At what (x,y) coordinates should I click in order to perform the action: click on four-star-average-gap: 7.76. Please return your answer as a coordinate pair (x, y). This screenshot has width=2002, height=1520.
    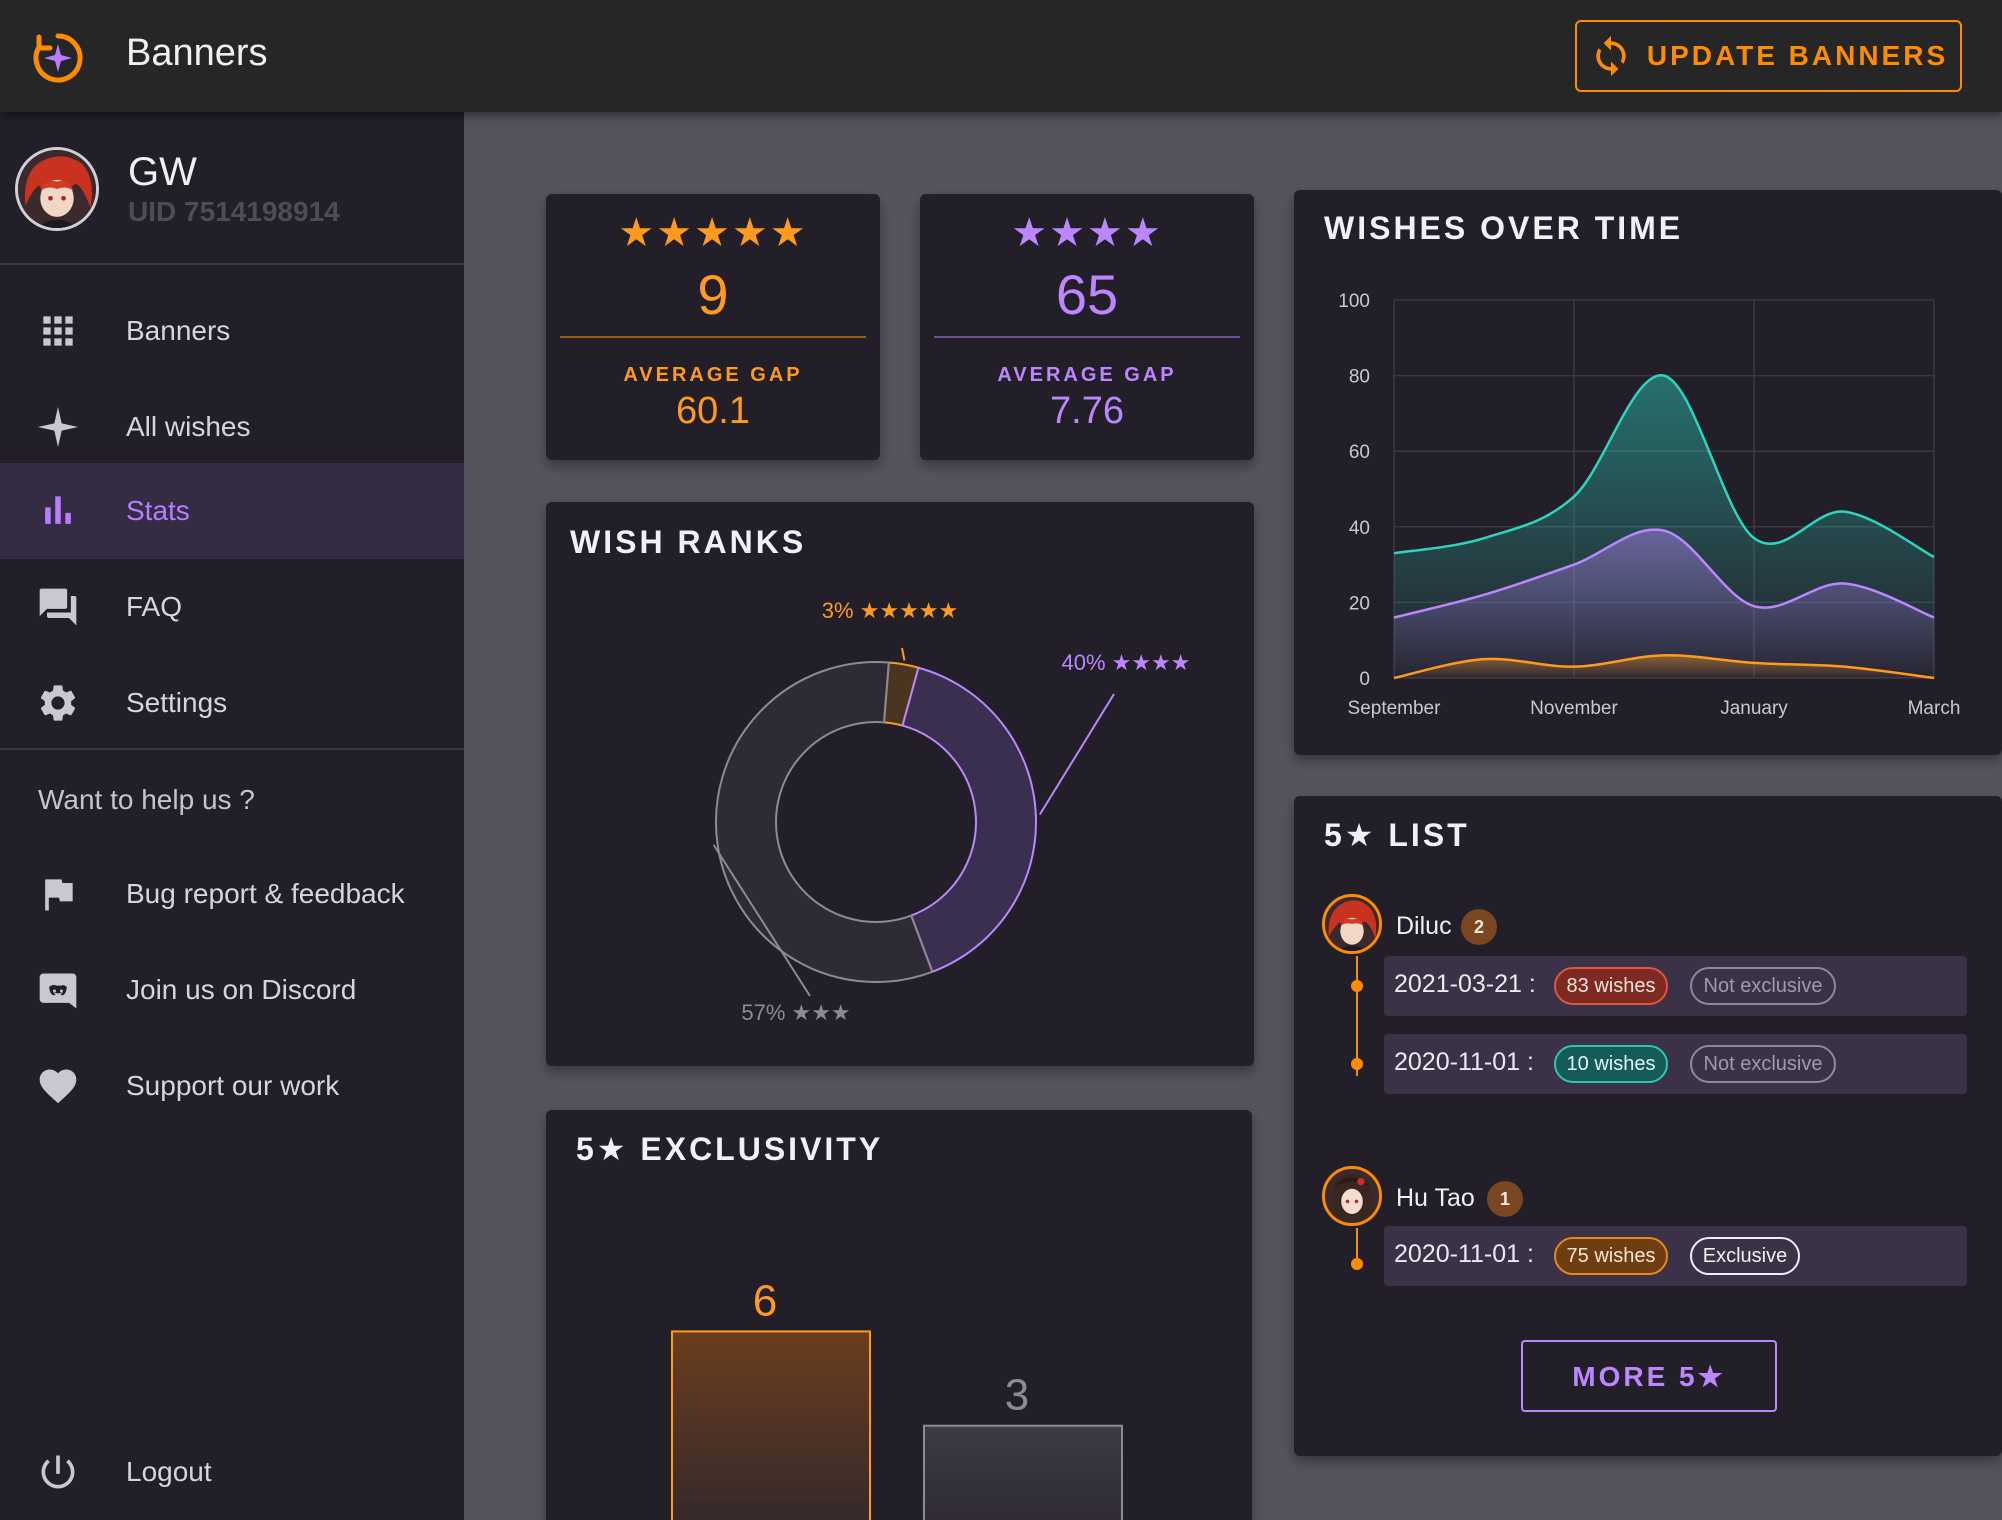
    Looking at the image, I should click on (1087, 411).